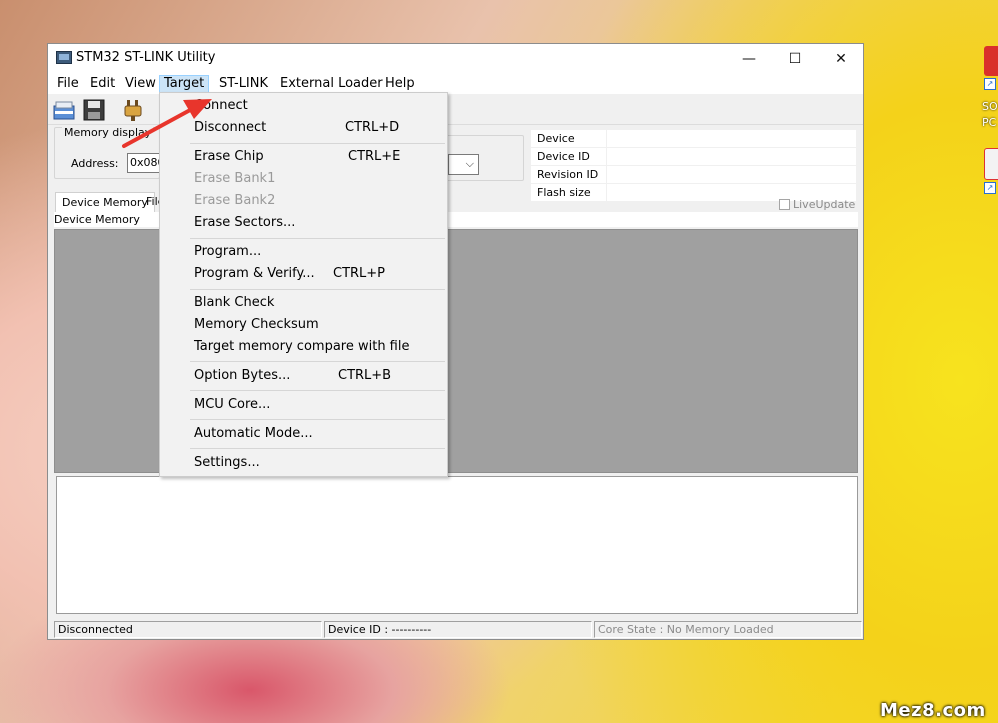 This screenshot has width=998, height=723. Describe the element at coordinates (303, 303) in the screenshot. I see `menu-item-blank-check: Blank Check` at that location.